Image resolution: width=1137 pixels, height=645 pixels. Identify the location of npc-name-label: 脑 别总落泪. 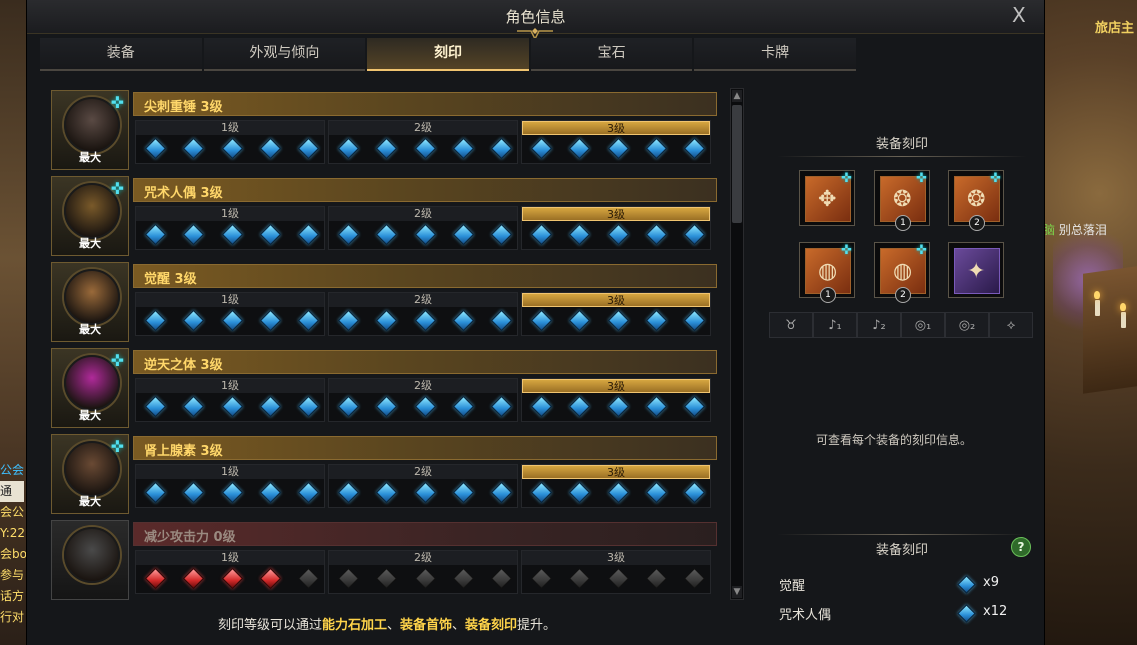
(1075, 229).